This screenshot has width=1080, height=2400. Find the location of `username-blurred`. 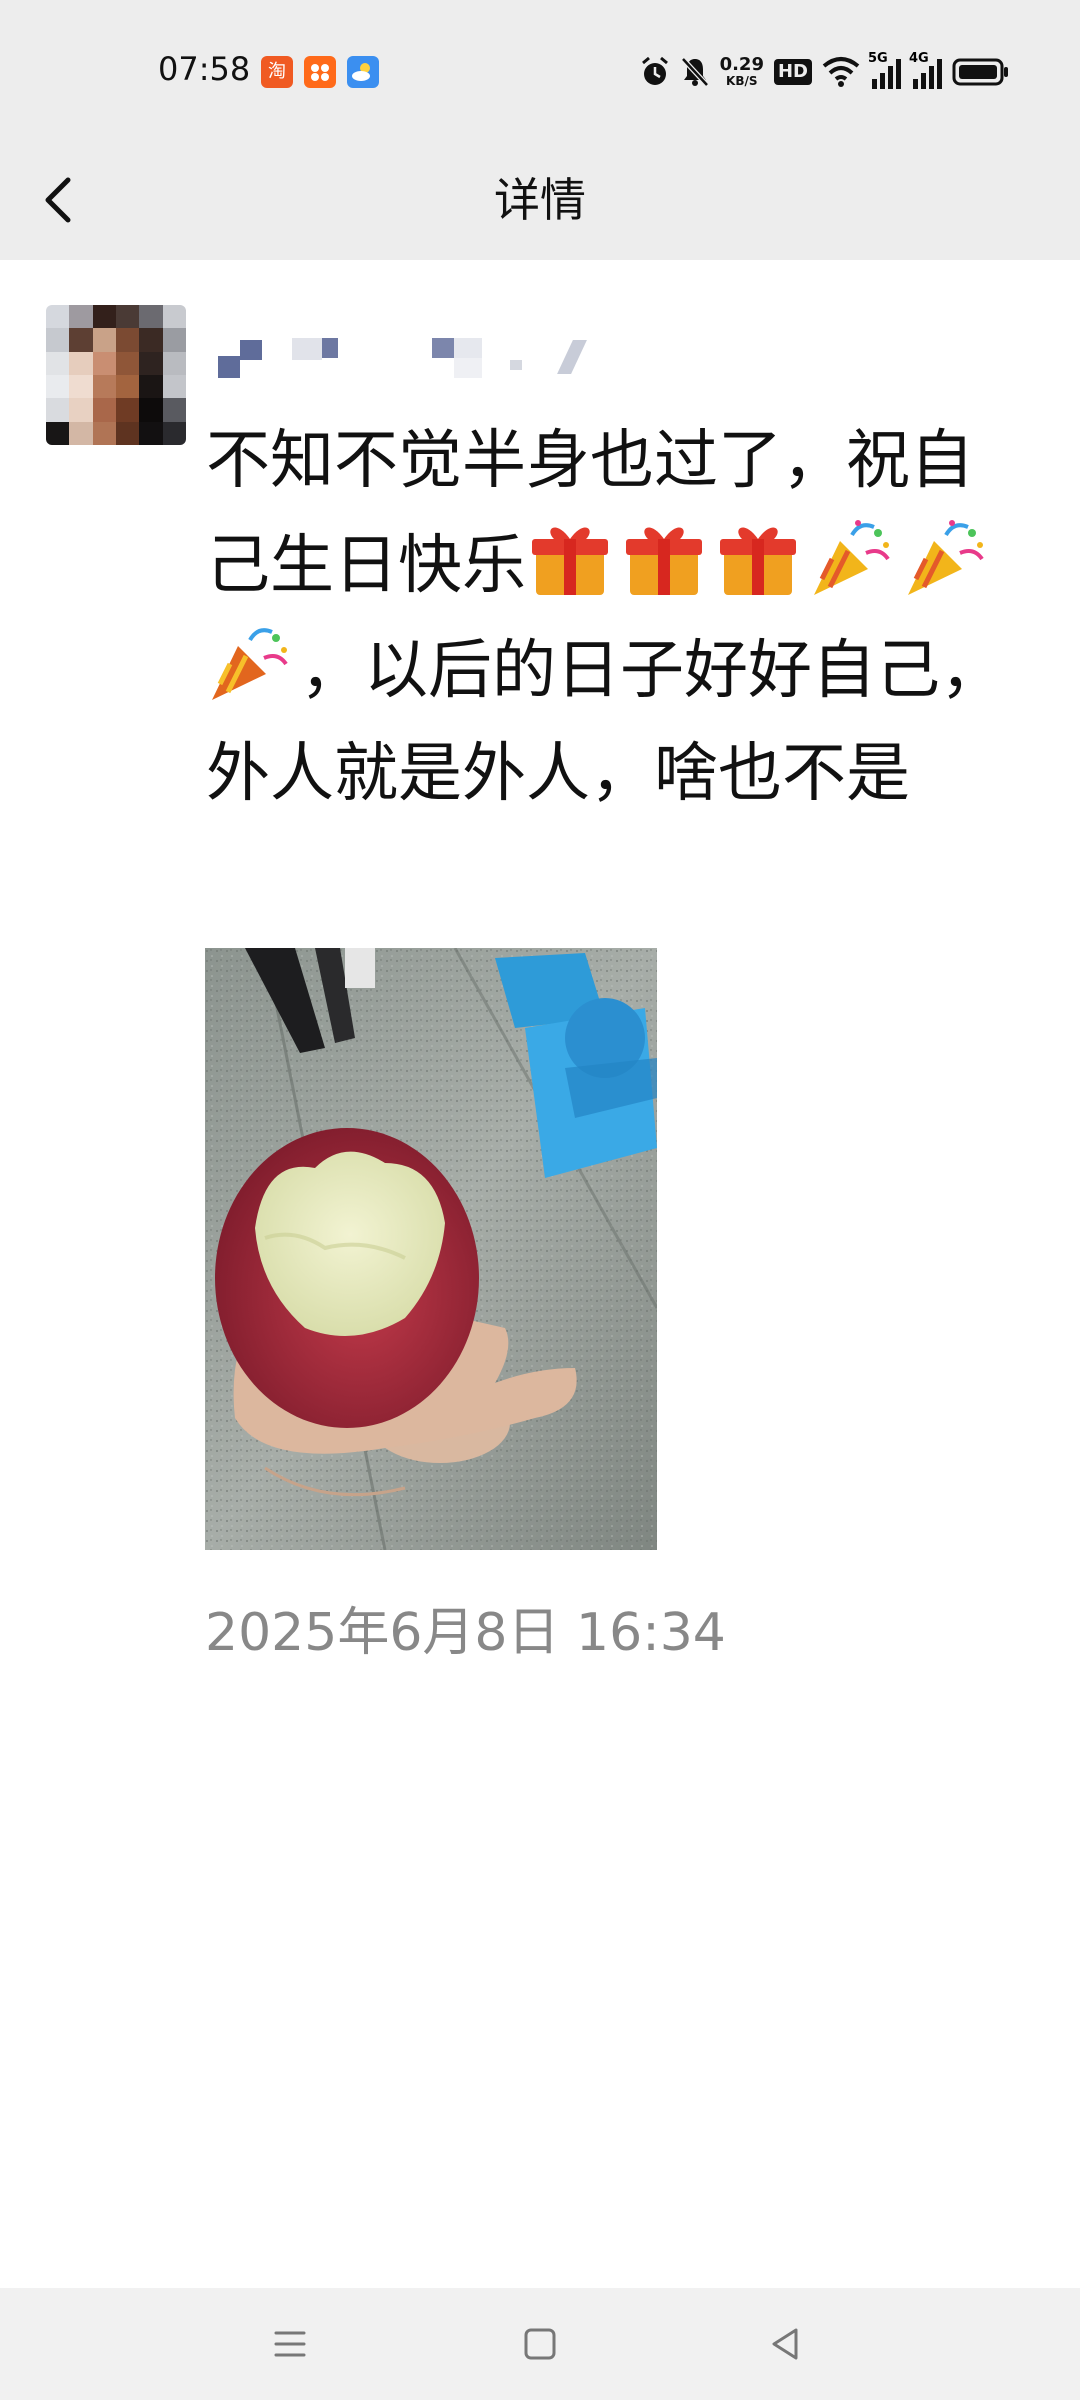

username-blurred is located at coordinates (410, 355).